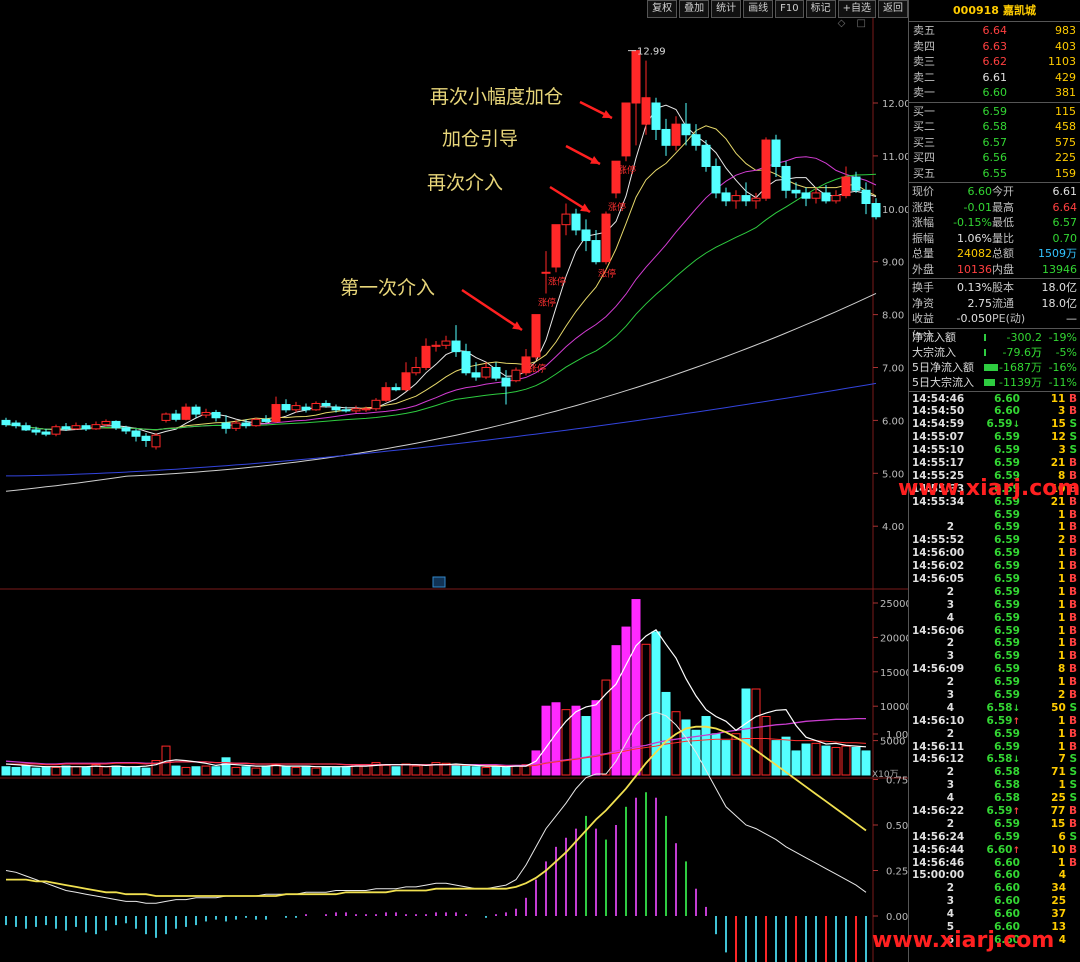  I want to click on up-arrow-icon: ↑, so click(1016, 721).